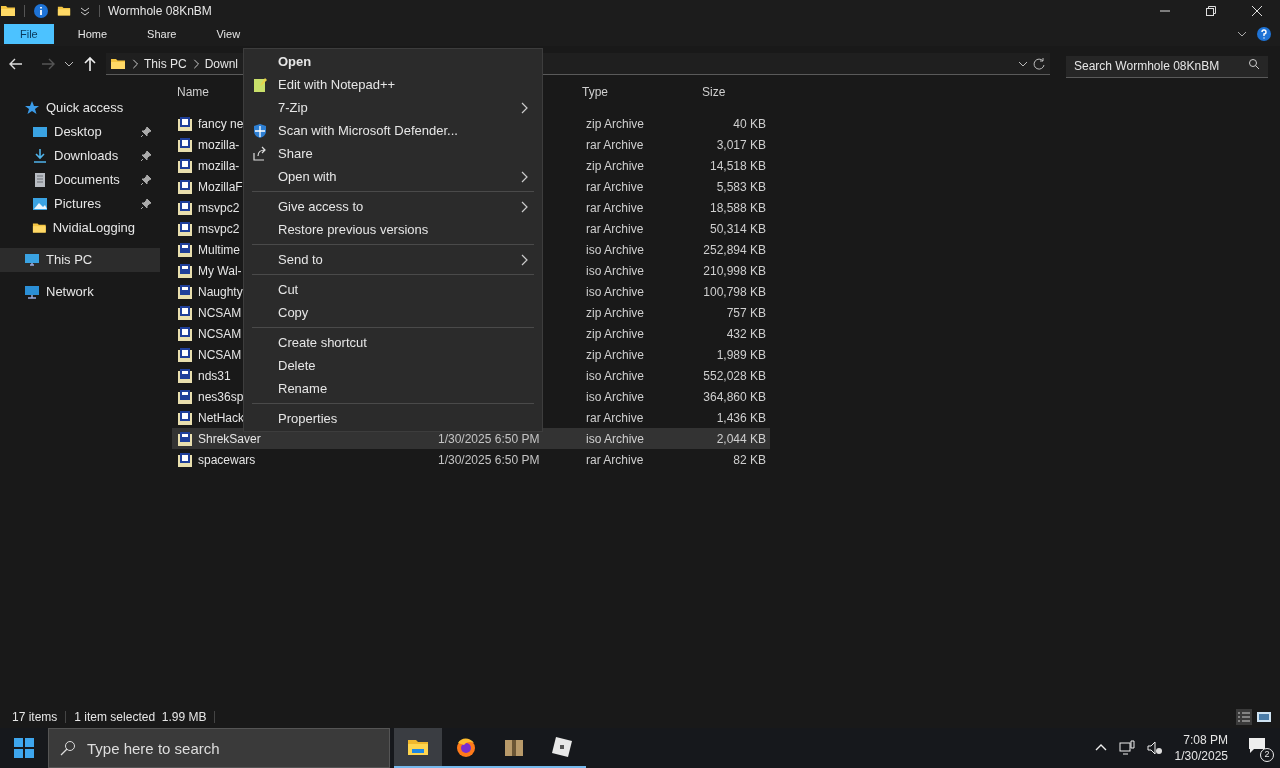 The height and width of the screenshot is (768, 1280). I want to click on size-cell-text: 2,044 KB, so click(740, 439).